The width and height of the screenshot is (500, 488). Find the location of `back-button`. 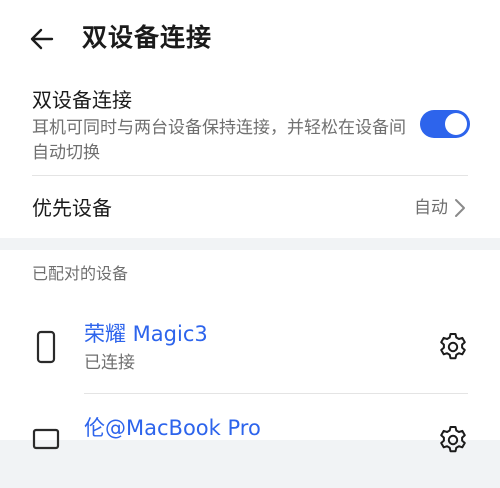

back-button is located at coordinates (42, 39).